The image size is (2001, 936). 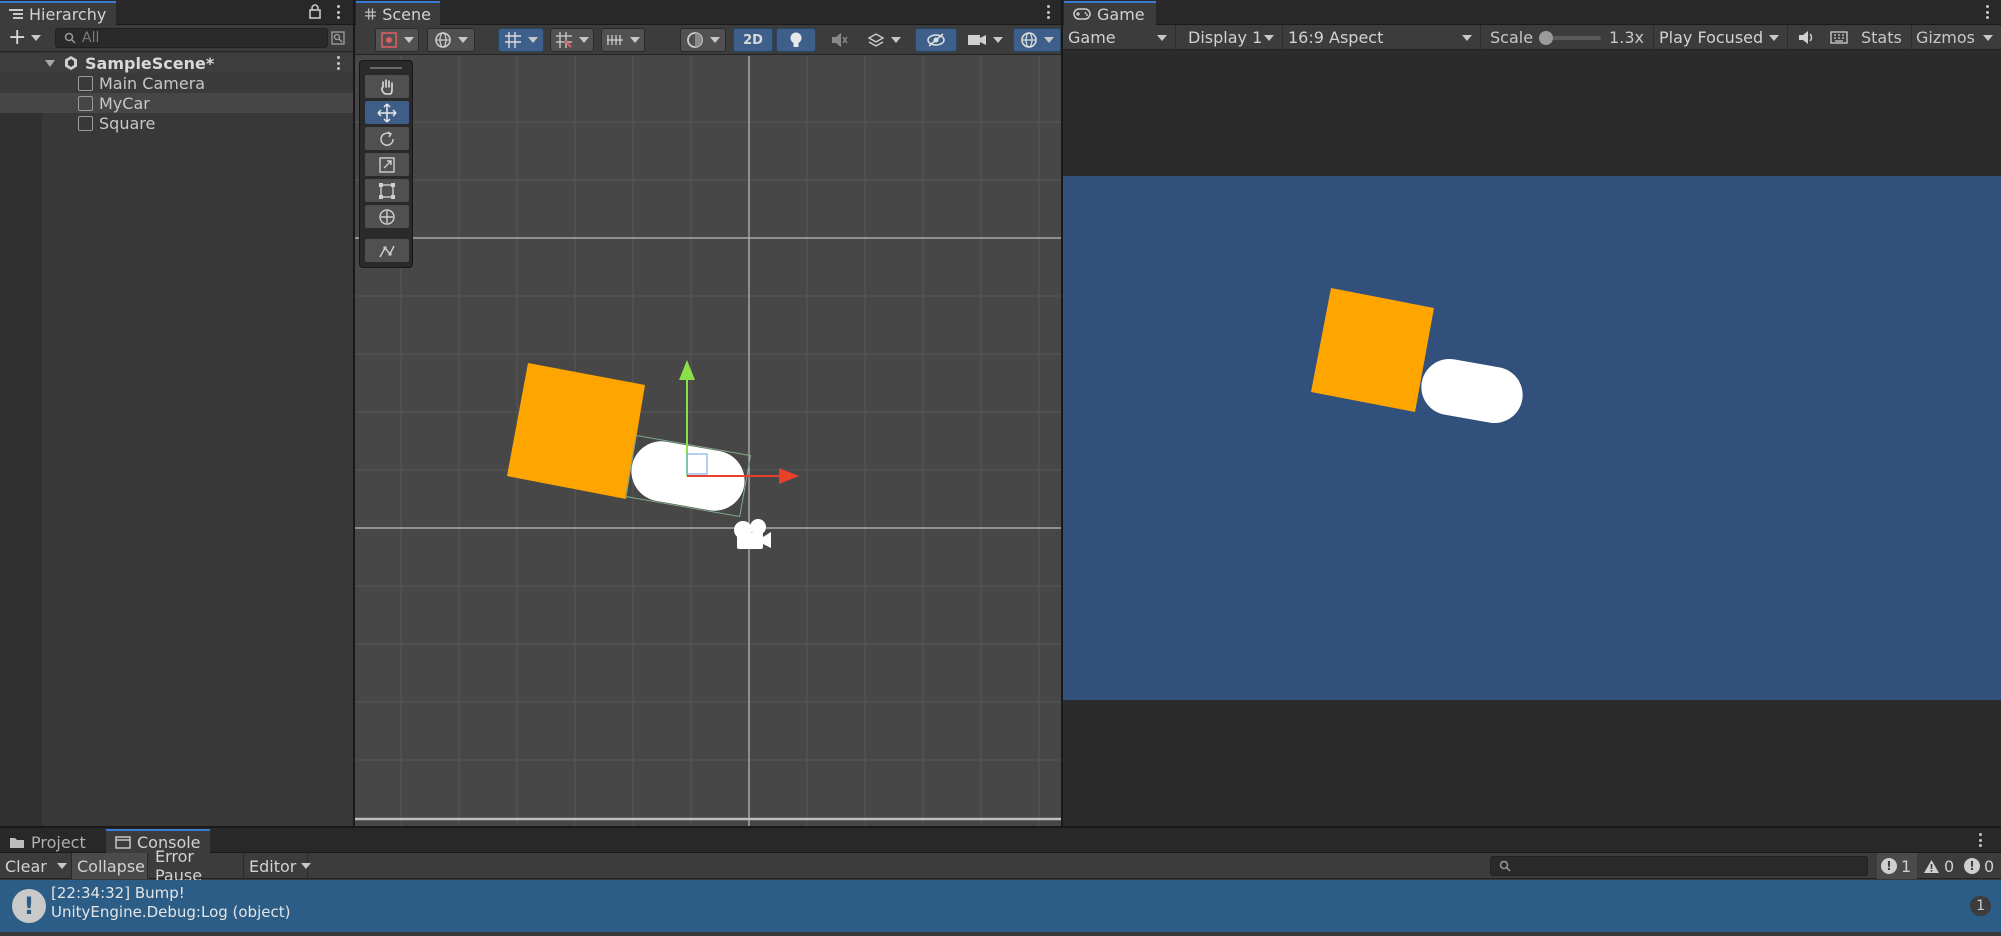 What do you see at coordinates (615, 40) in the screenshot?
I see `ruler-icon` at bounding box center [615, 40].